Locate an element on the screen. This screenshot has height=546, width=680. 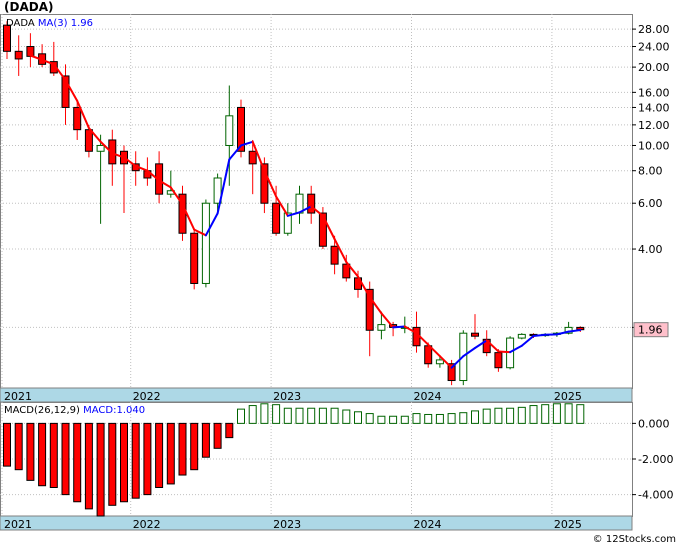
price-legend: DADA MA(3) 1.96 is located at coordinates (49, 23).